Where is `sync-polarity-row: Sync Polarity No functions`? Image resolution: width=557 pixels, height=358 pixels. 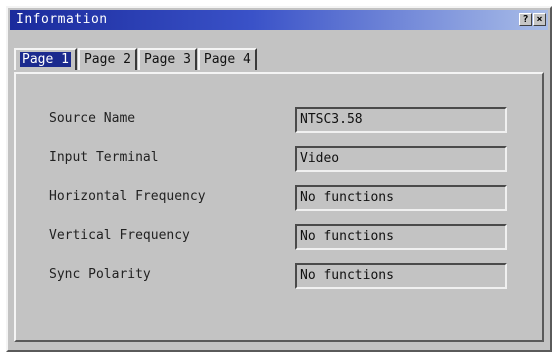
sync-polarity-row: Sync Polarity No functions is located at coordinates (279, 277).